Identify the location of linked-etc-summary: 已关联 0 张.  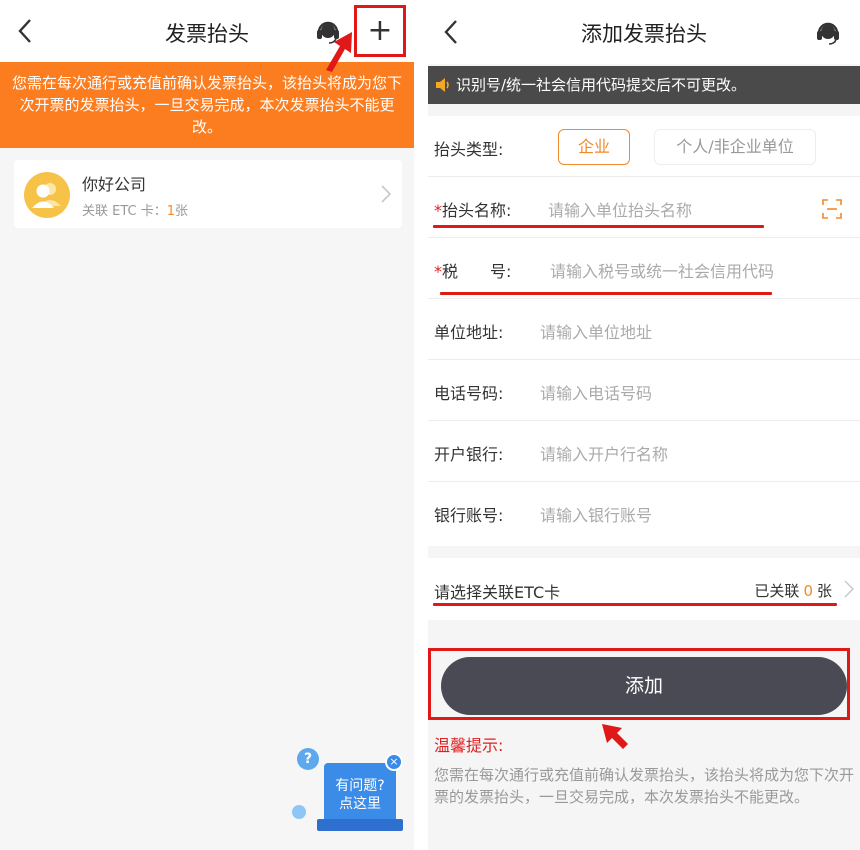
(793, 590).